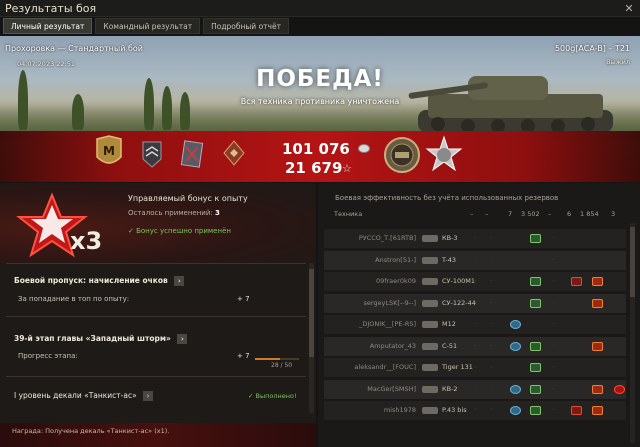 Image resolution: width=640 pixels, height=447 pixels. What do you see at coordinates (217, 213) in the screenshot?
I see `bonus-remaining-value: 3` at bounding box center [217, 213].